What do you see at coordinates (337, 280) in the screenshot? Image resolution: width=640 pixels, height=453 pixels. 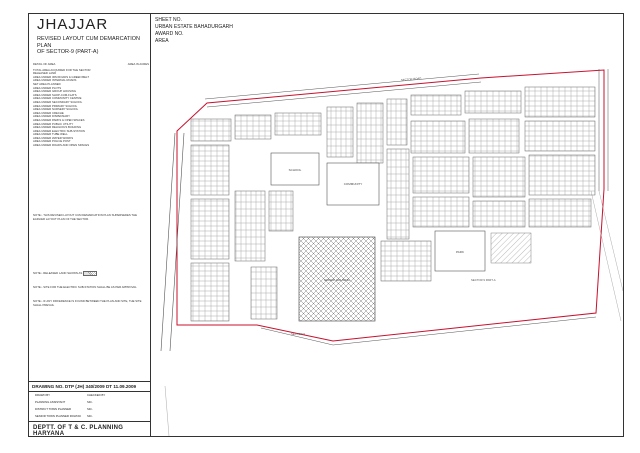 I see `group-housing-label: GROUP HOUSING` at bounding box center [337, 280].